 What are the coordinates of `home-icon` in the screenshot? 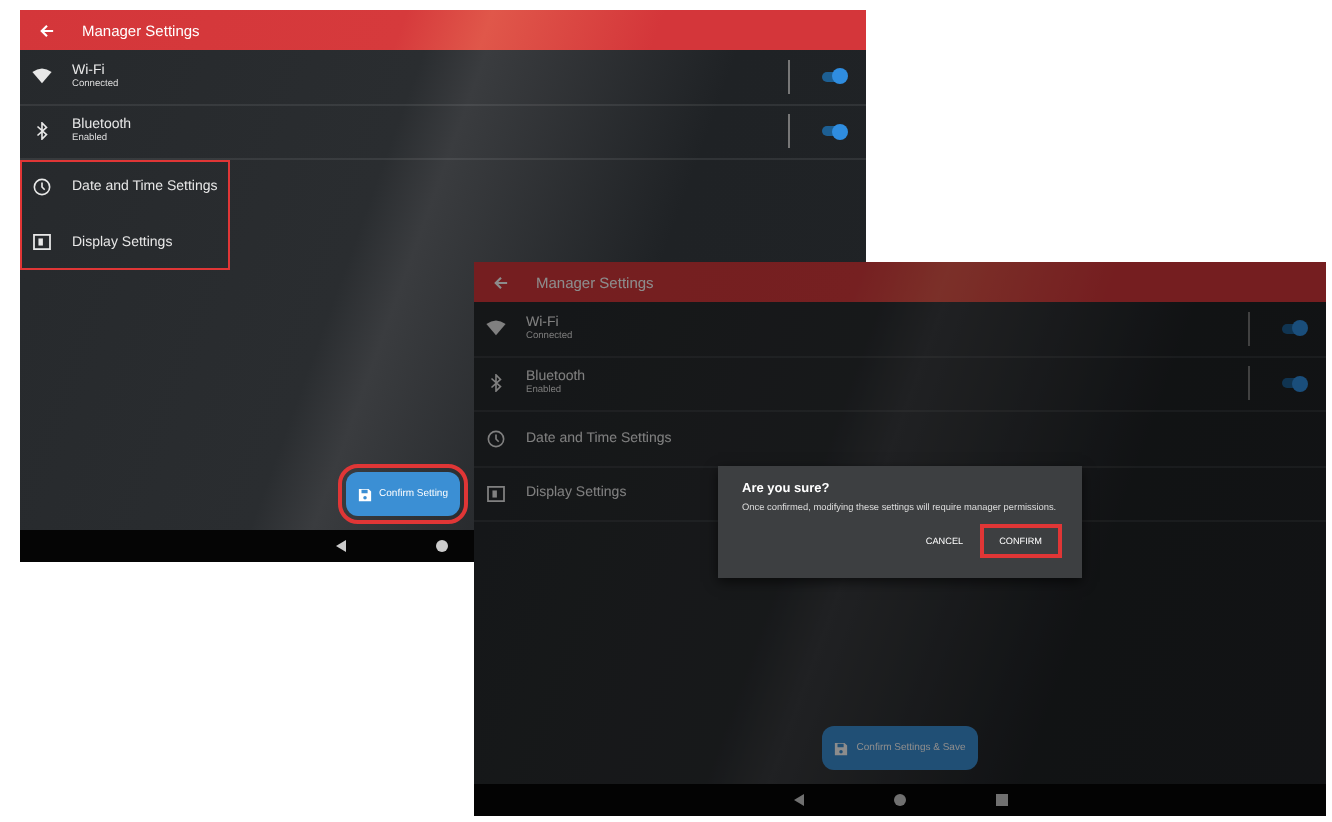 It's located at (442, 546).